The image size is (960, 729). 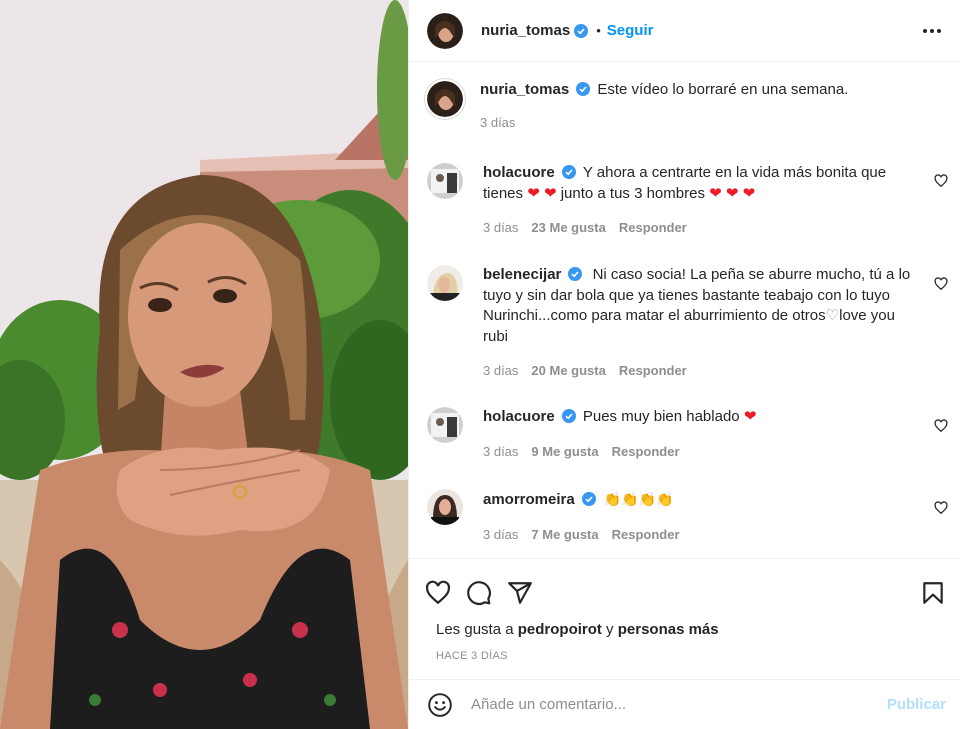 I want to click on comment-likes-count: 23 Me gusta, so click(x=568, y=228).